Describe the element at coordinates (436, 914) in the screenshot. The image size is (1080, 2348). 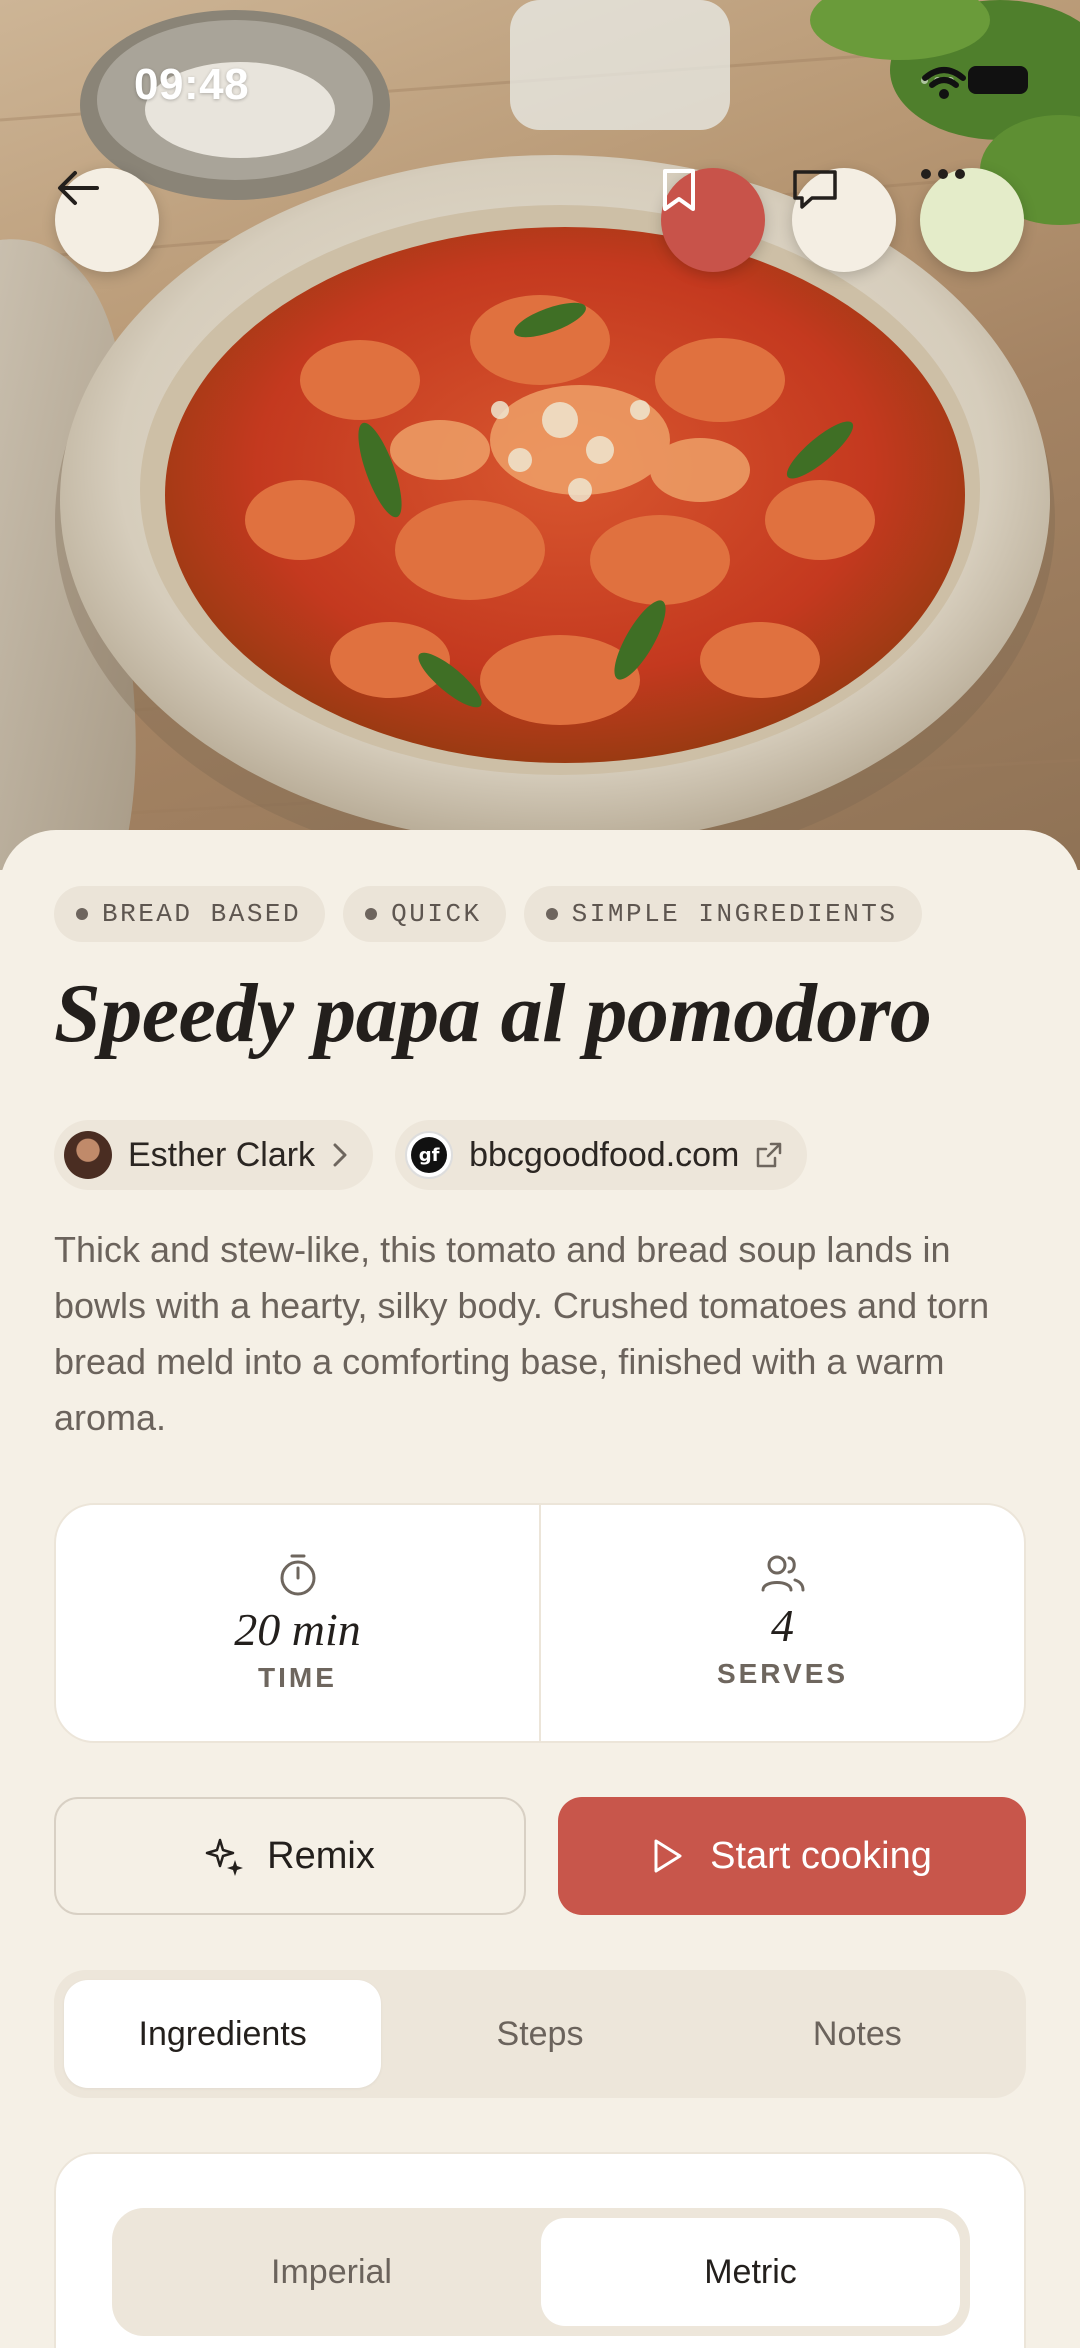
I see `tag-label: QUICK` at that location.